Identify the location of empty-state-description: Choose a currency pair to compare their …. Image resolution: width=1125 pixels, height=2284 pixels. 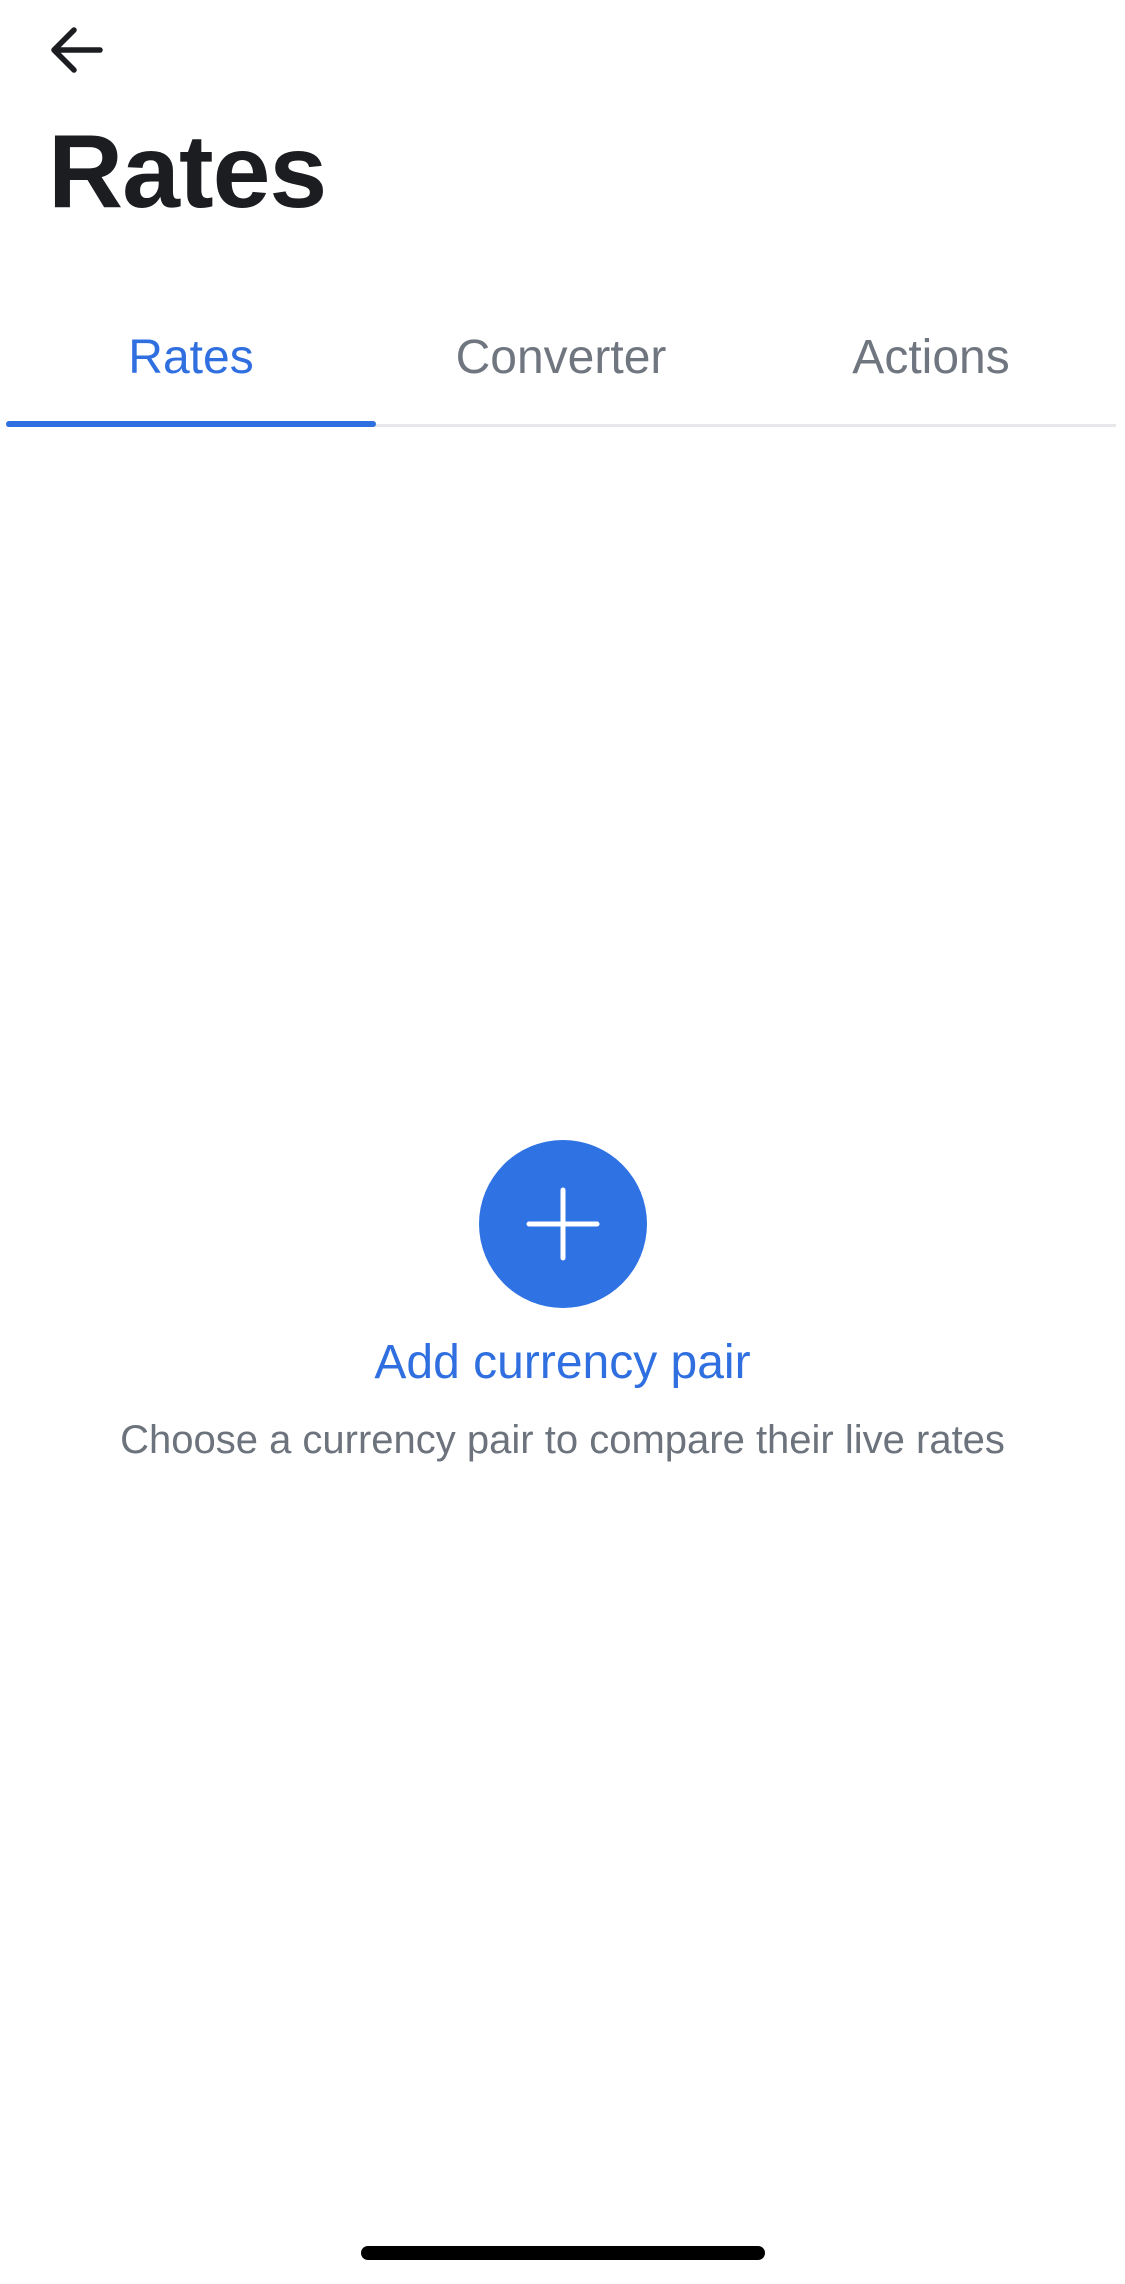
(562, 1439).